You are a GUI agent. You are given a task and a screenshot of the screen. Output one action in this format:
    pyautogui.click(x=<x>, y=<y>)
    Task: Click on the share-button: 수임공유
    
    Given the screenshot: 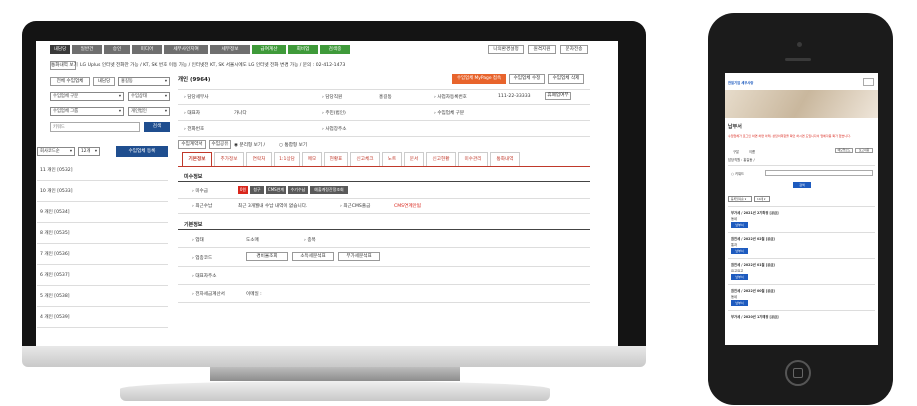 What is the action you would take?
    pyautogui.click(x=220, y=144)
    